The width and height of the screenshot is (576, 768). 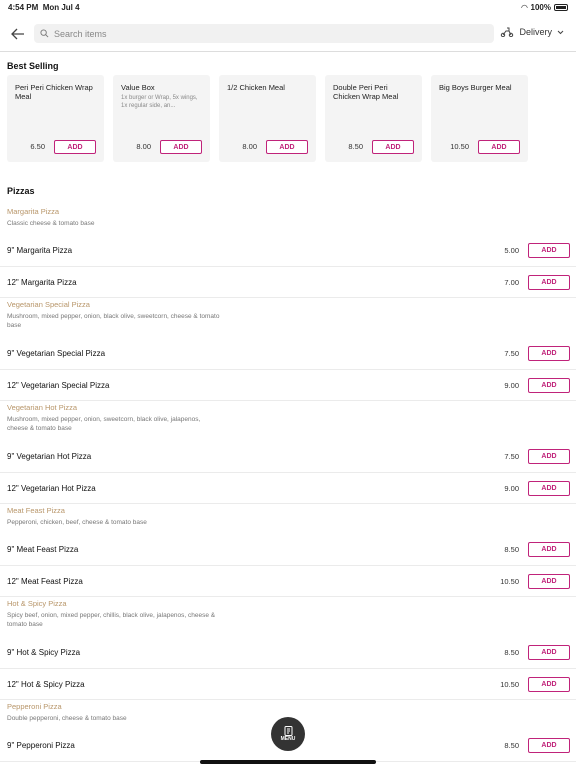 I want to click on category-name: Vegetarian Special Pizza, so click(x=48, y=304).